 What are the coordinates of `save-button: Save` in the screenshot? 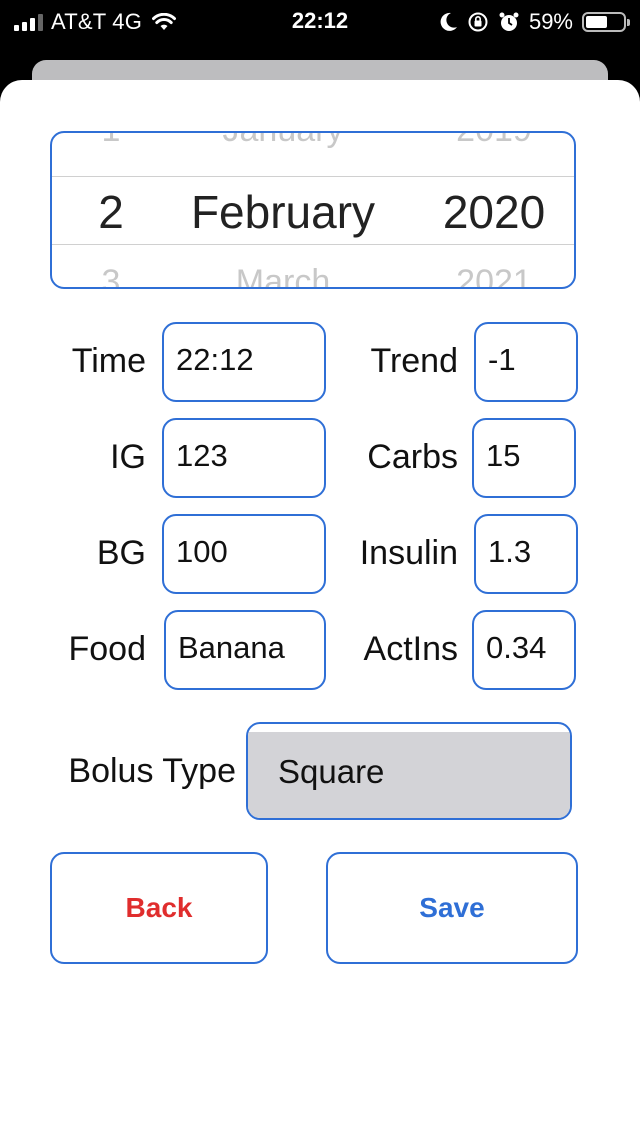 It's located at (452, 908).